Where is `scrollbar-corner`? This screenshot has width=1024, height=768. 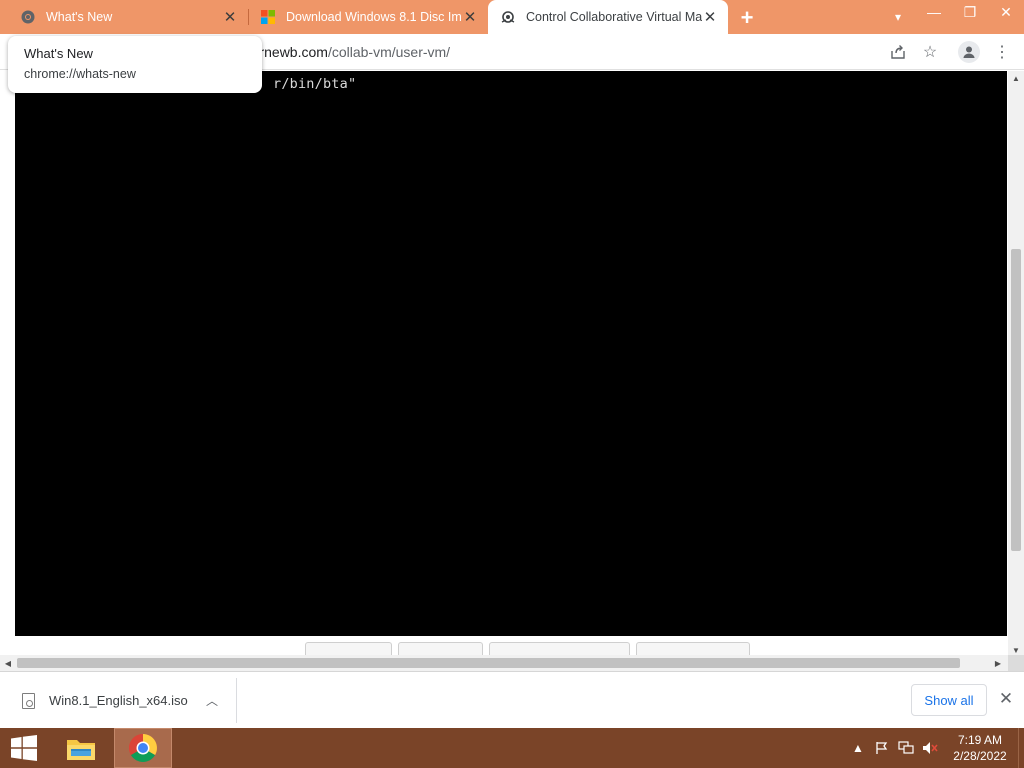
scrollbar-corner is located at coordinates (1016, 663).